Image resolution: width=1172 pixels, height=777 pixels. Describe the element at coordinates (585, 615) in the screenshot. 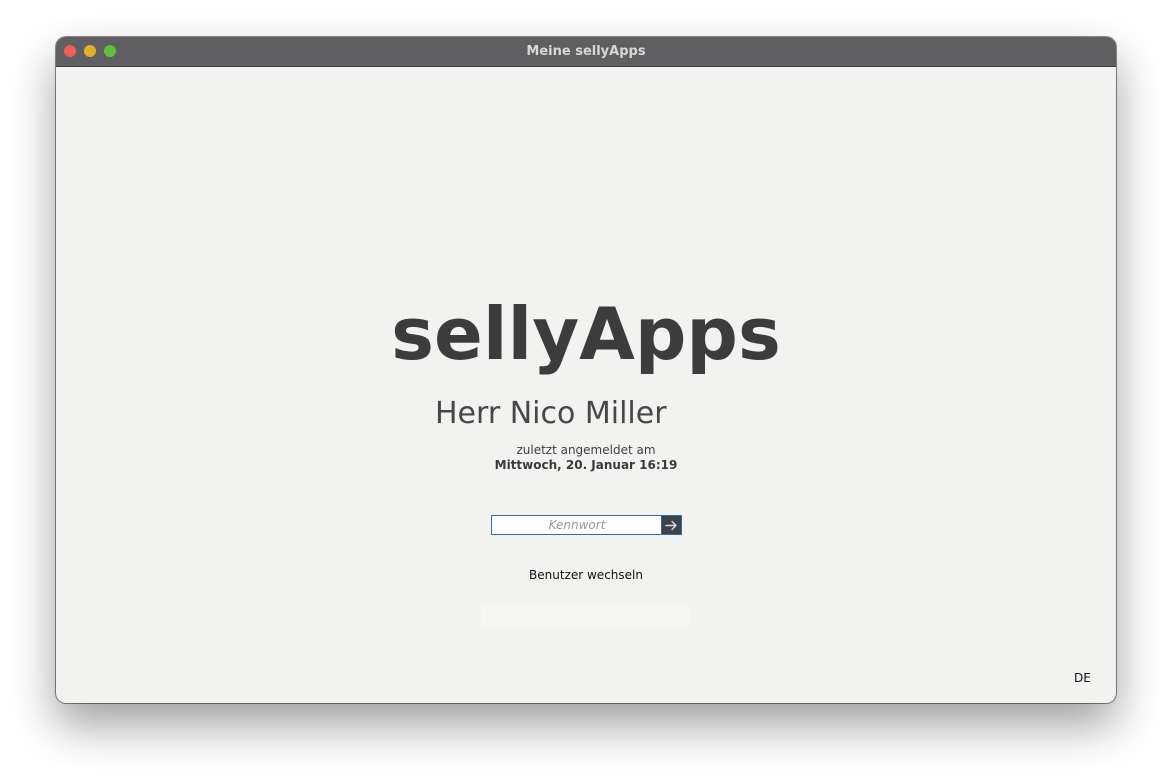

I see `status-area` at that location.